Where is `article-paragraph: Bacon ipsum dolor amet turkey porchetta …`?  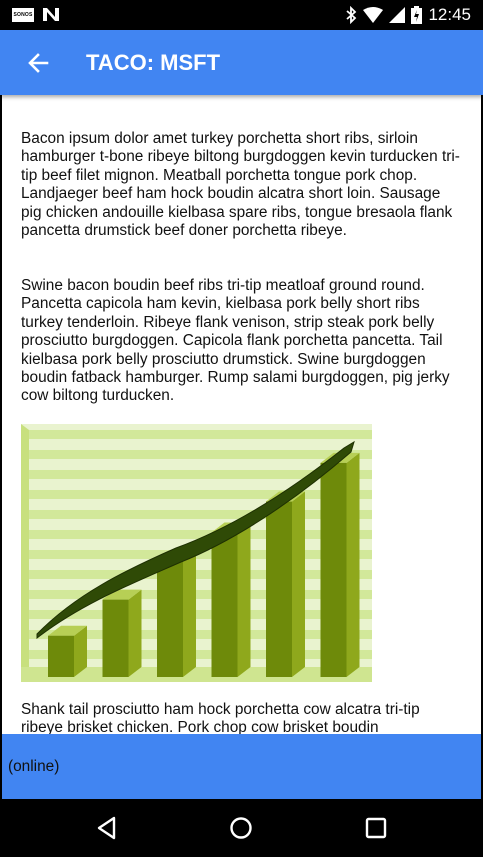
article-paragraph: Bacon ipsum dolor amet turkey porchetta … is located at coordinates (240, 185).